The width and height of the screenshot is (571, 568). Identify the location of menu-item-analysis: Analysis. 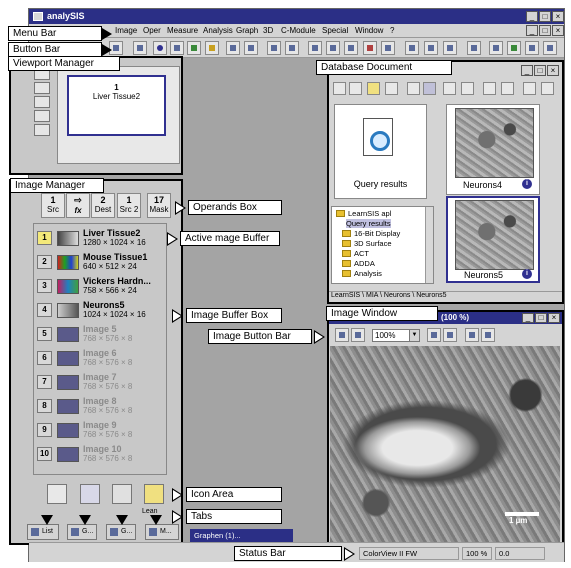
(218, 30).